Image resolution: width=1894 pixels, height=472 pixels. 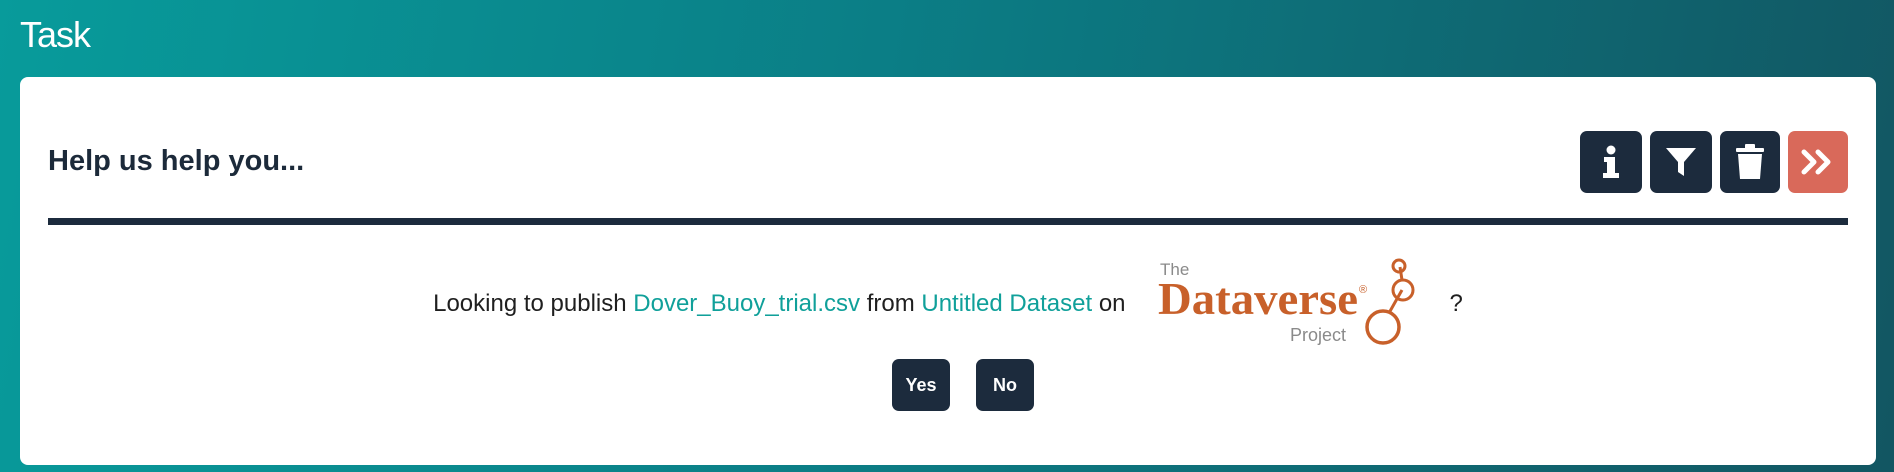 I want to click on dataverse-logo: The Dataverse ® Project, so click(x=1286, y=301).